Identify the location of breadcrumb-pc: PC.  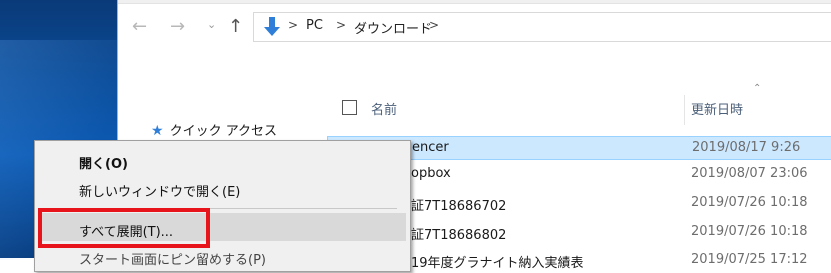
(314, 25).